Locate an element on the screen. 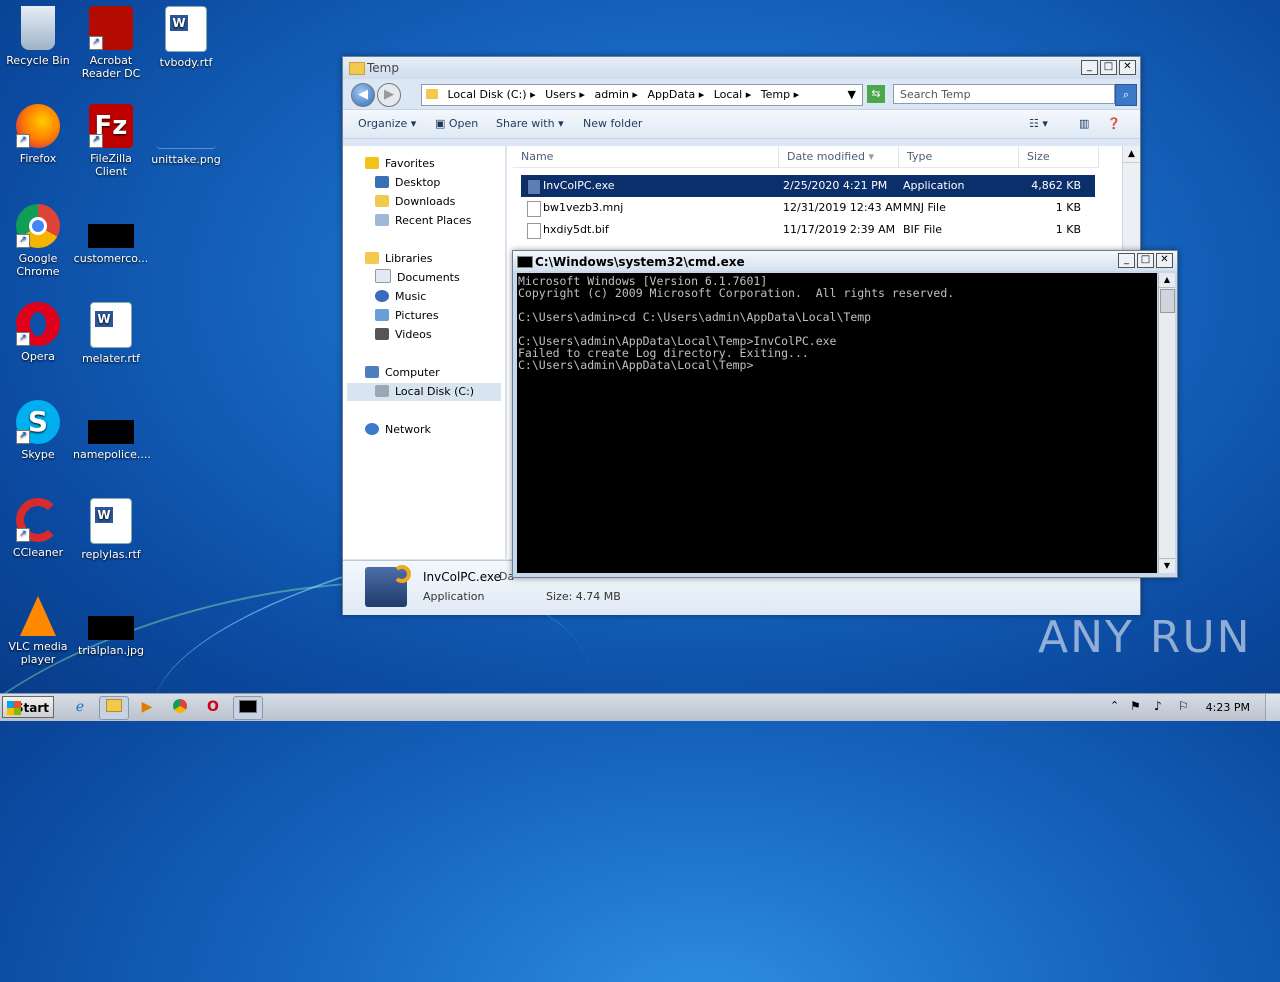 This screenshot has height=982, width=1280. desktop-icon-tvbody: W tvbody.rtf is located at coordinates (186, 37).